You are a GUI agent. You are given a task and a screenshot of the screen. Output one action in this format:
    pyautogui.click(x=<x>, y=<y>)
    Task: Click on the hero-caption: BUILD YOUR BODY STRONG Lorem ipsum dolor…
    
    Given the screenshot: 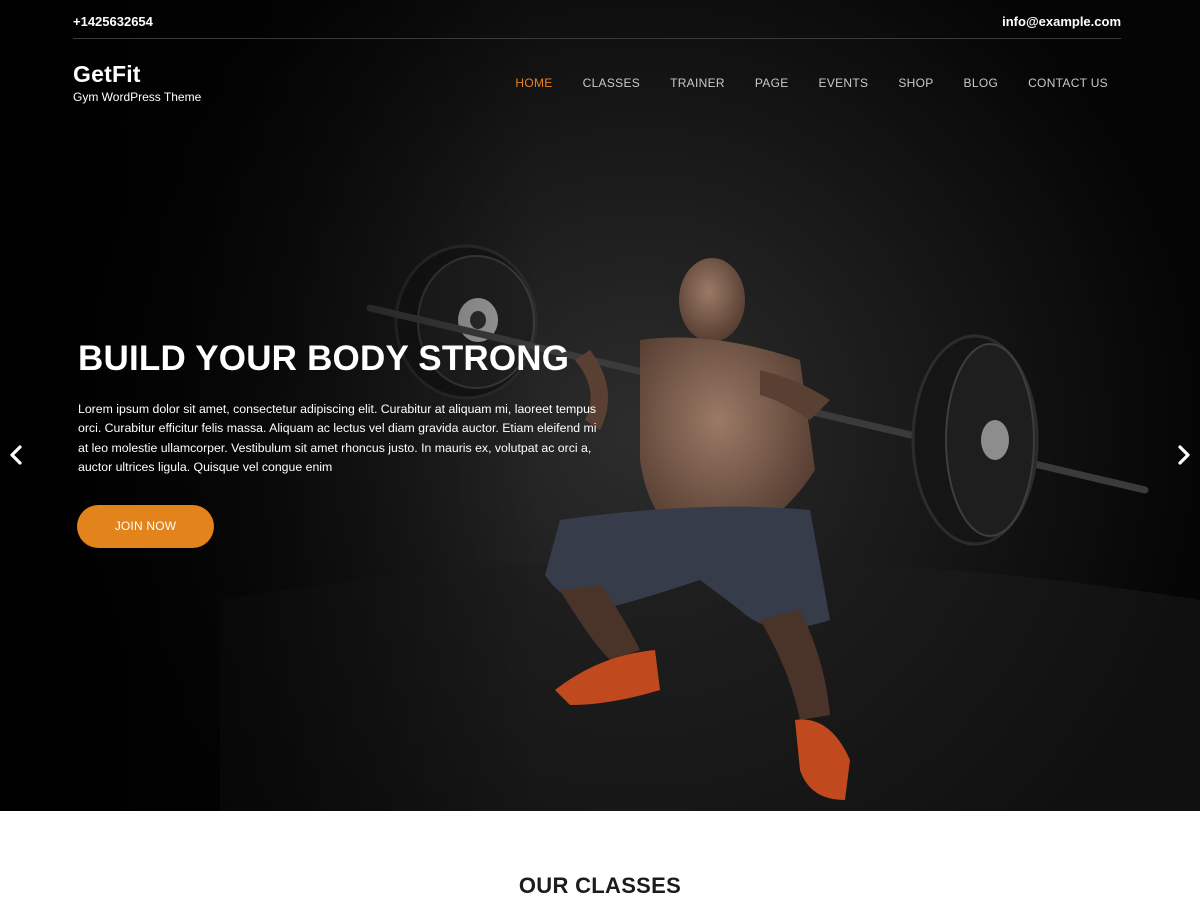 What is the action you would take?
    pyautogui.click(x=348, y=407)
    